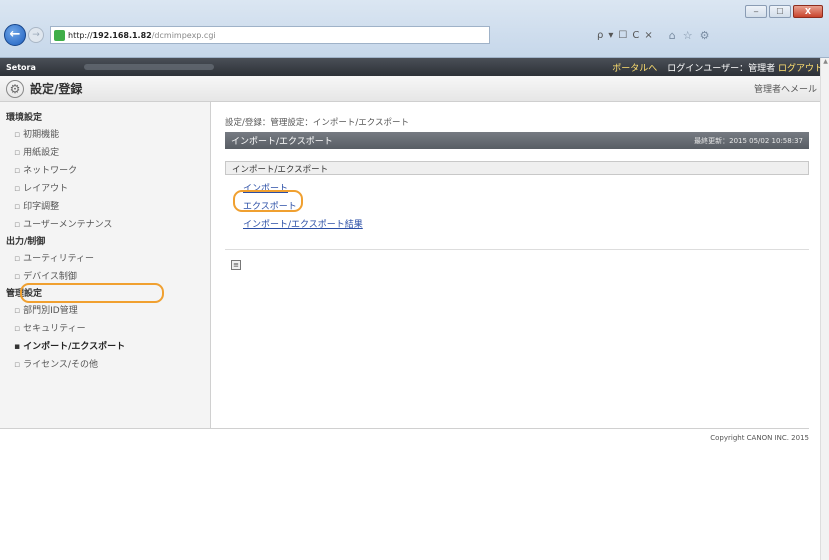 Image resolution: width=829 pixels, height=560 pixels. I want to click on window-controls: ‒ ☐ X, so click(784, 11).